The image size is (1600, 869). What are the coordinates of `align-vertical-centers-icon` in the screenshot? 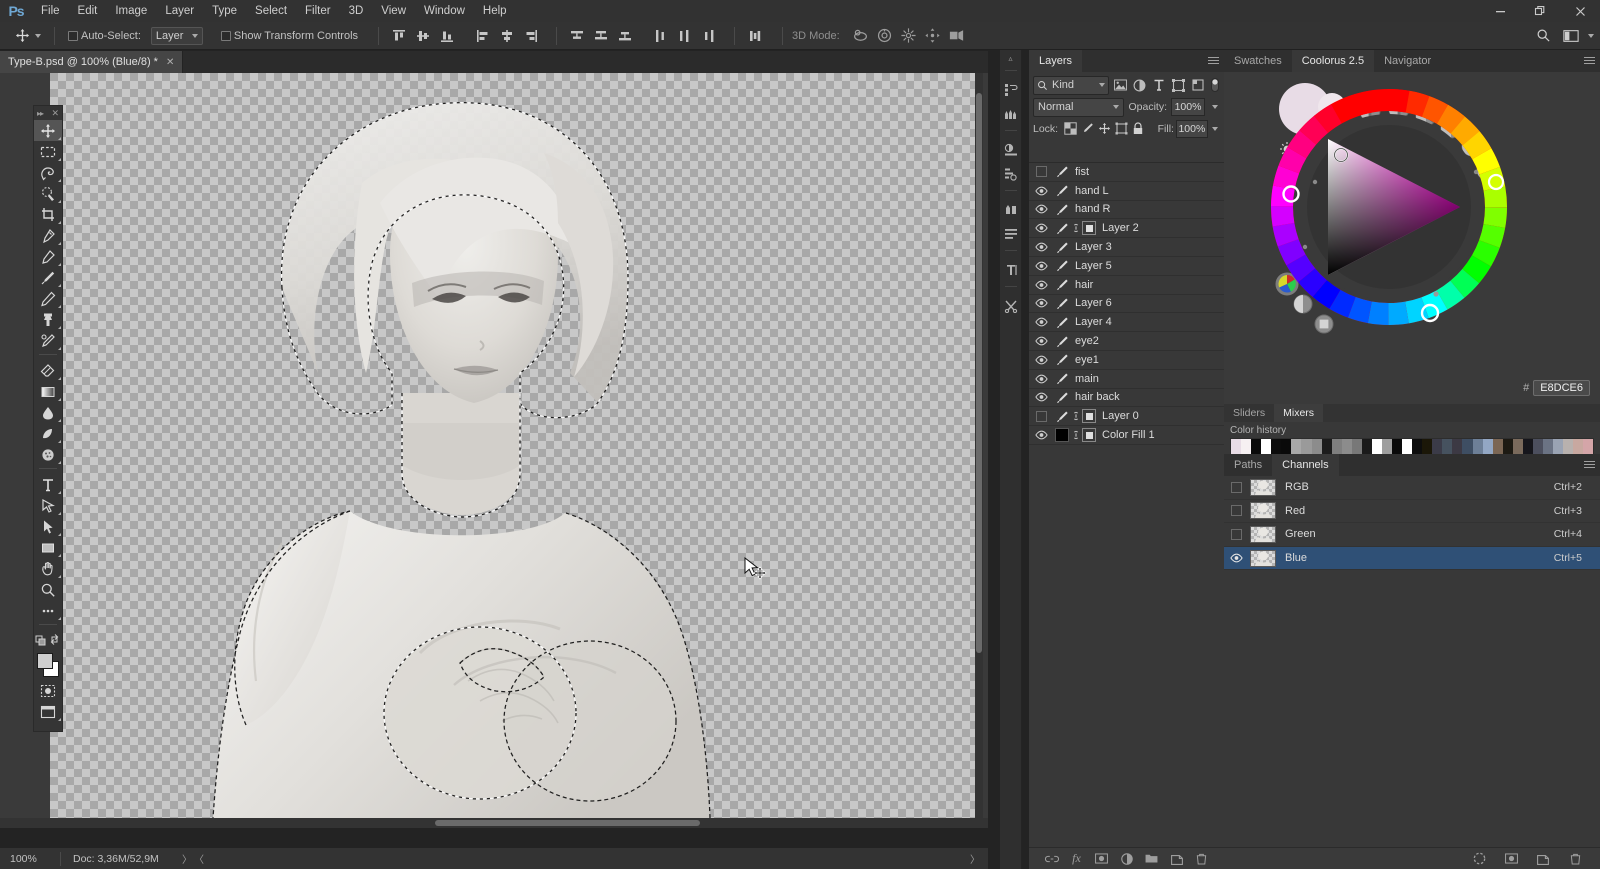 It's located at (423, 36).